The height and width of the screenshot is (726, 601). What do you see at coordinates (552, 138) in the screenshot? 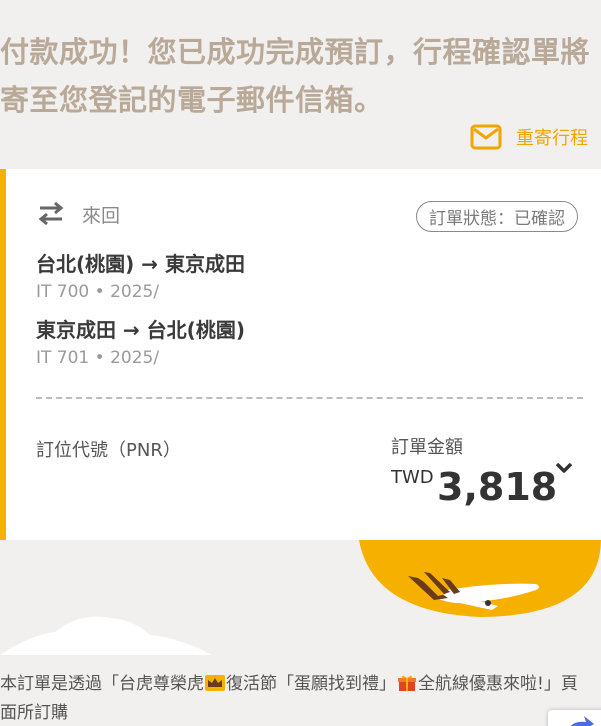
I see `resend-itinerary-label: 重寄行程` at bounding box center [552, 138].